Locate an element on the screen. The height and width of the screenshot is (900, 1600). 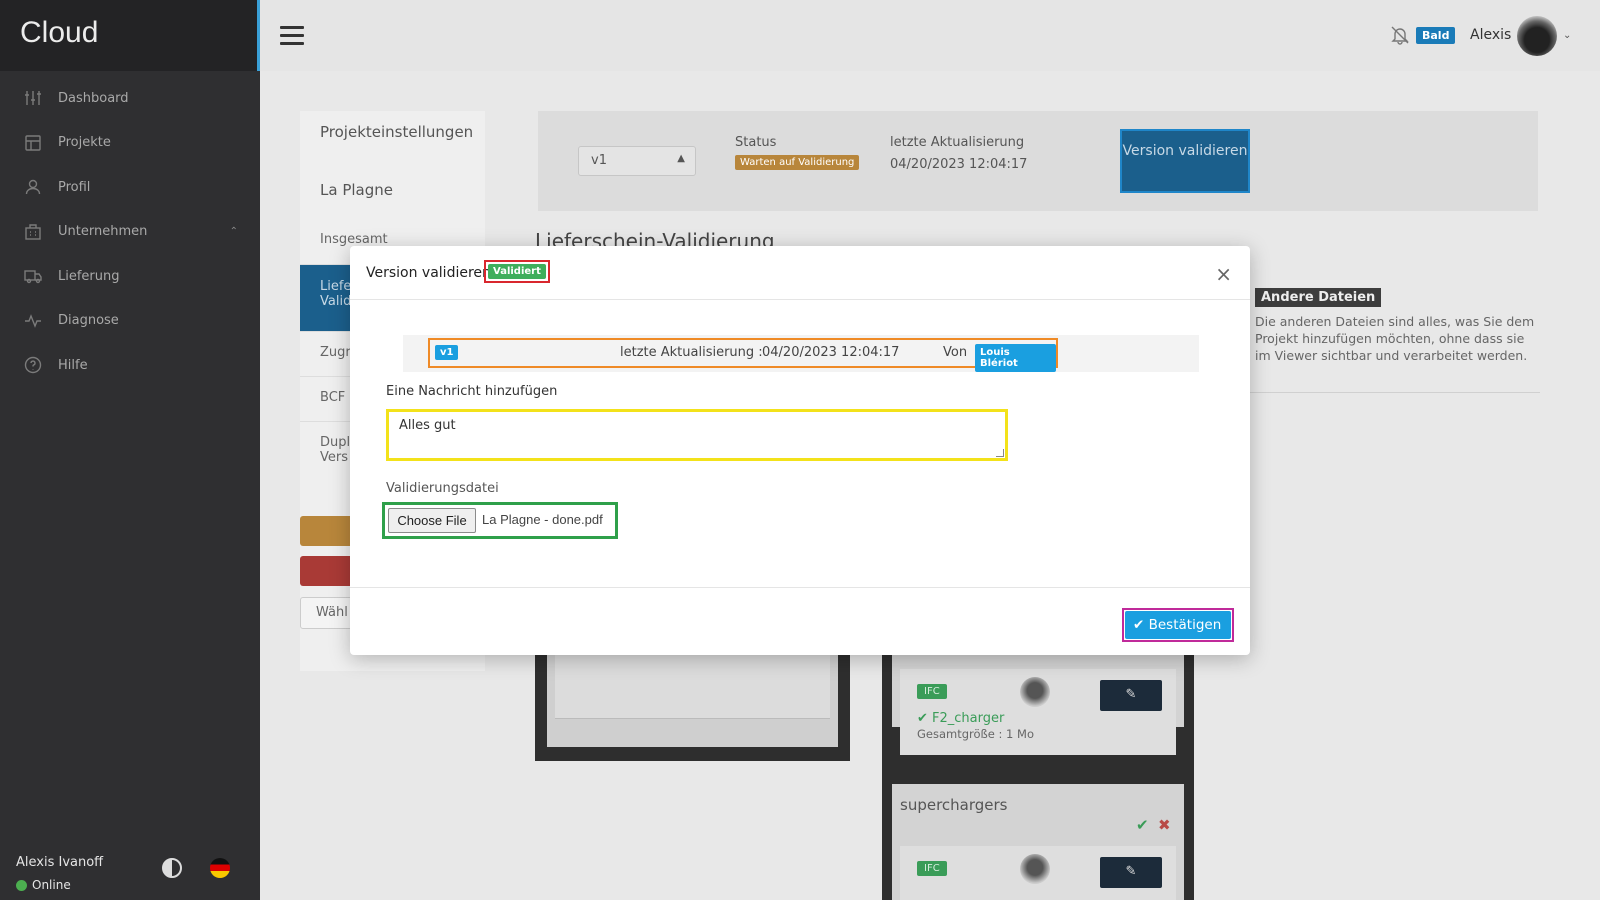
resize-handle-icon is located at coordinates (1000, 453).